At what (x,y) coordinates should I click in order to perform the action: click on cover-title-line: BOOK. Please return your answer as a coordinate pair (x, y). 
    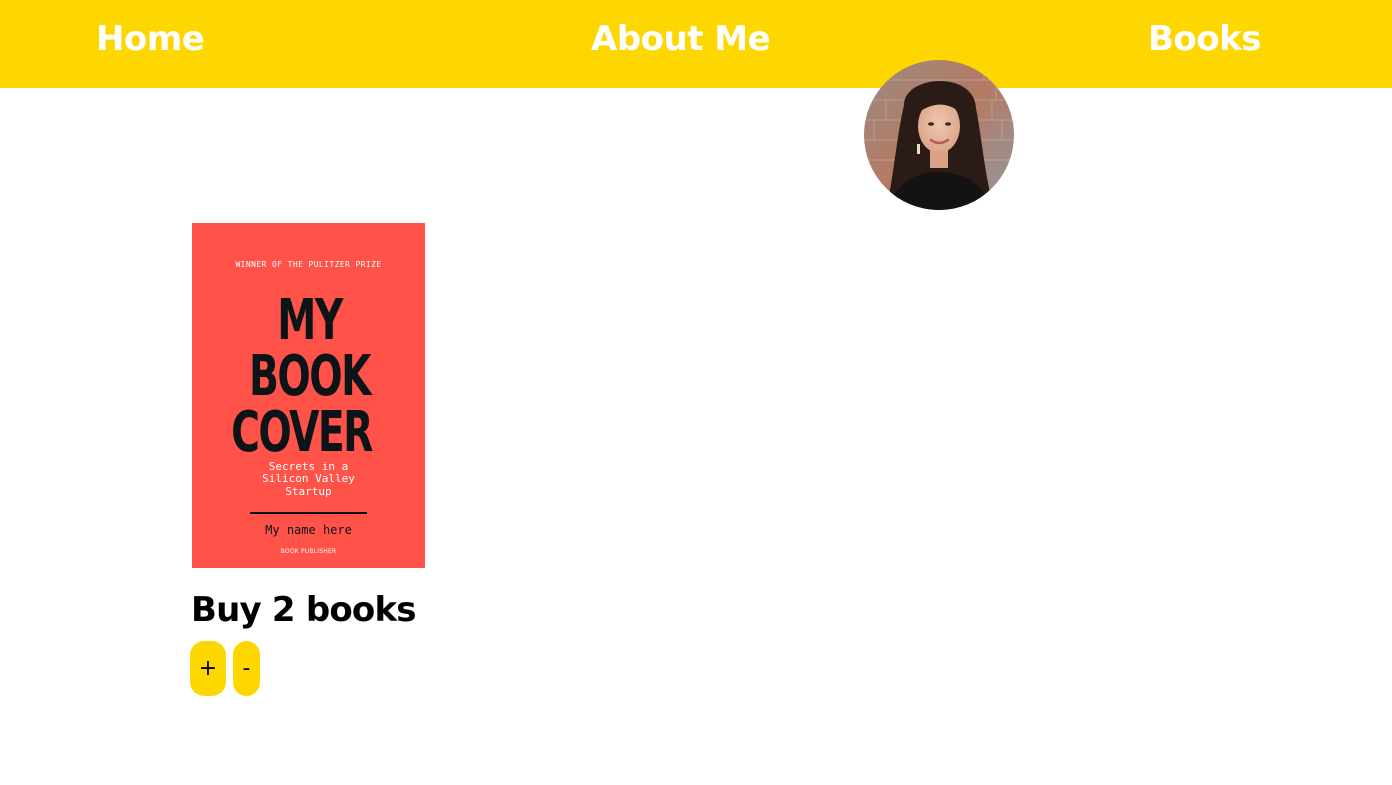
    Looking at the image, I should click on (310, 376).